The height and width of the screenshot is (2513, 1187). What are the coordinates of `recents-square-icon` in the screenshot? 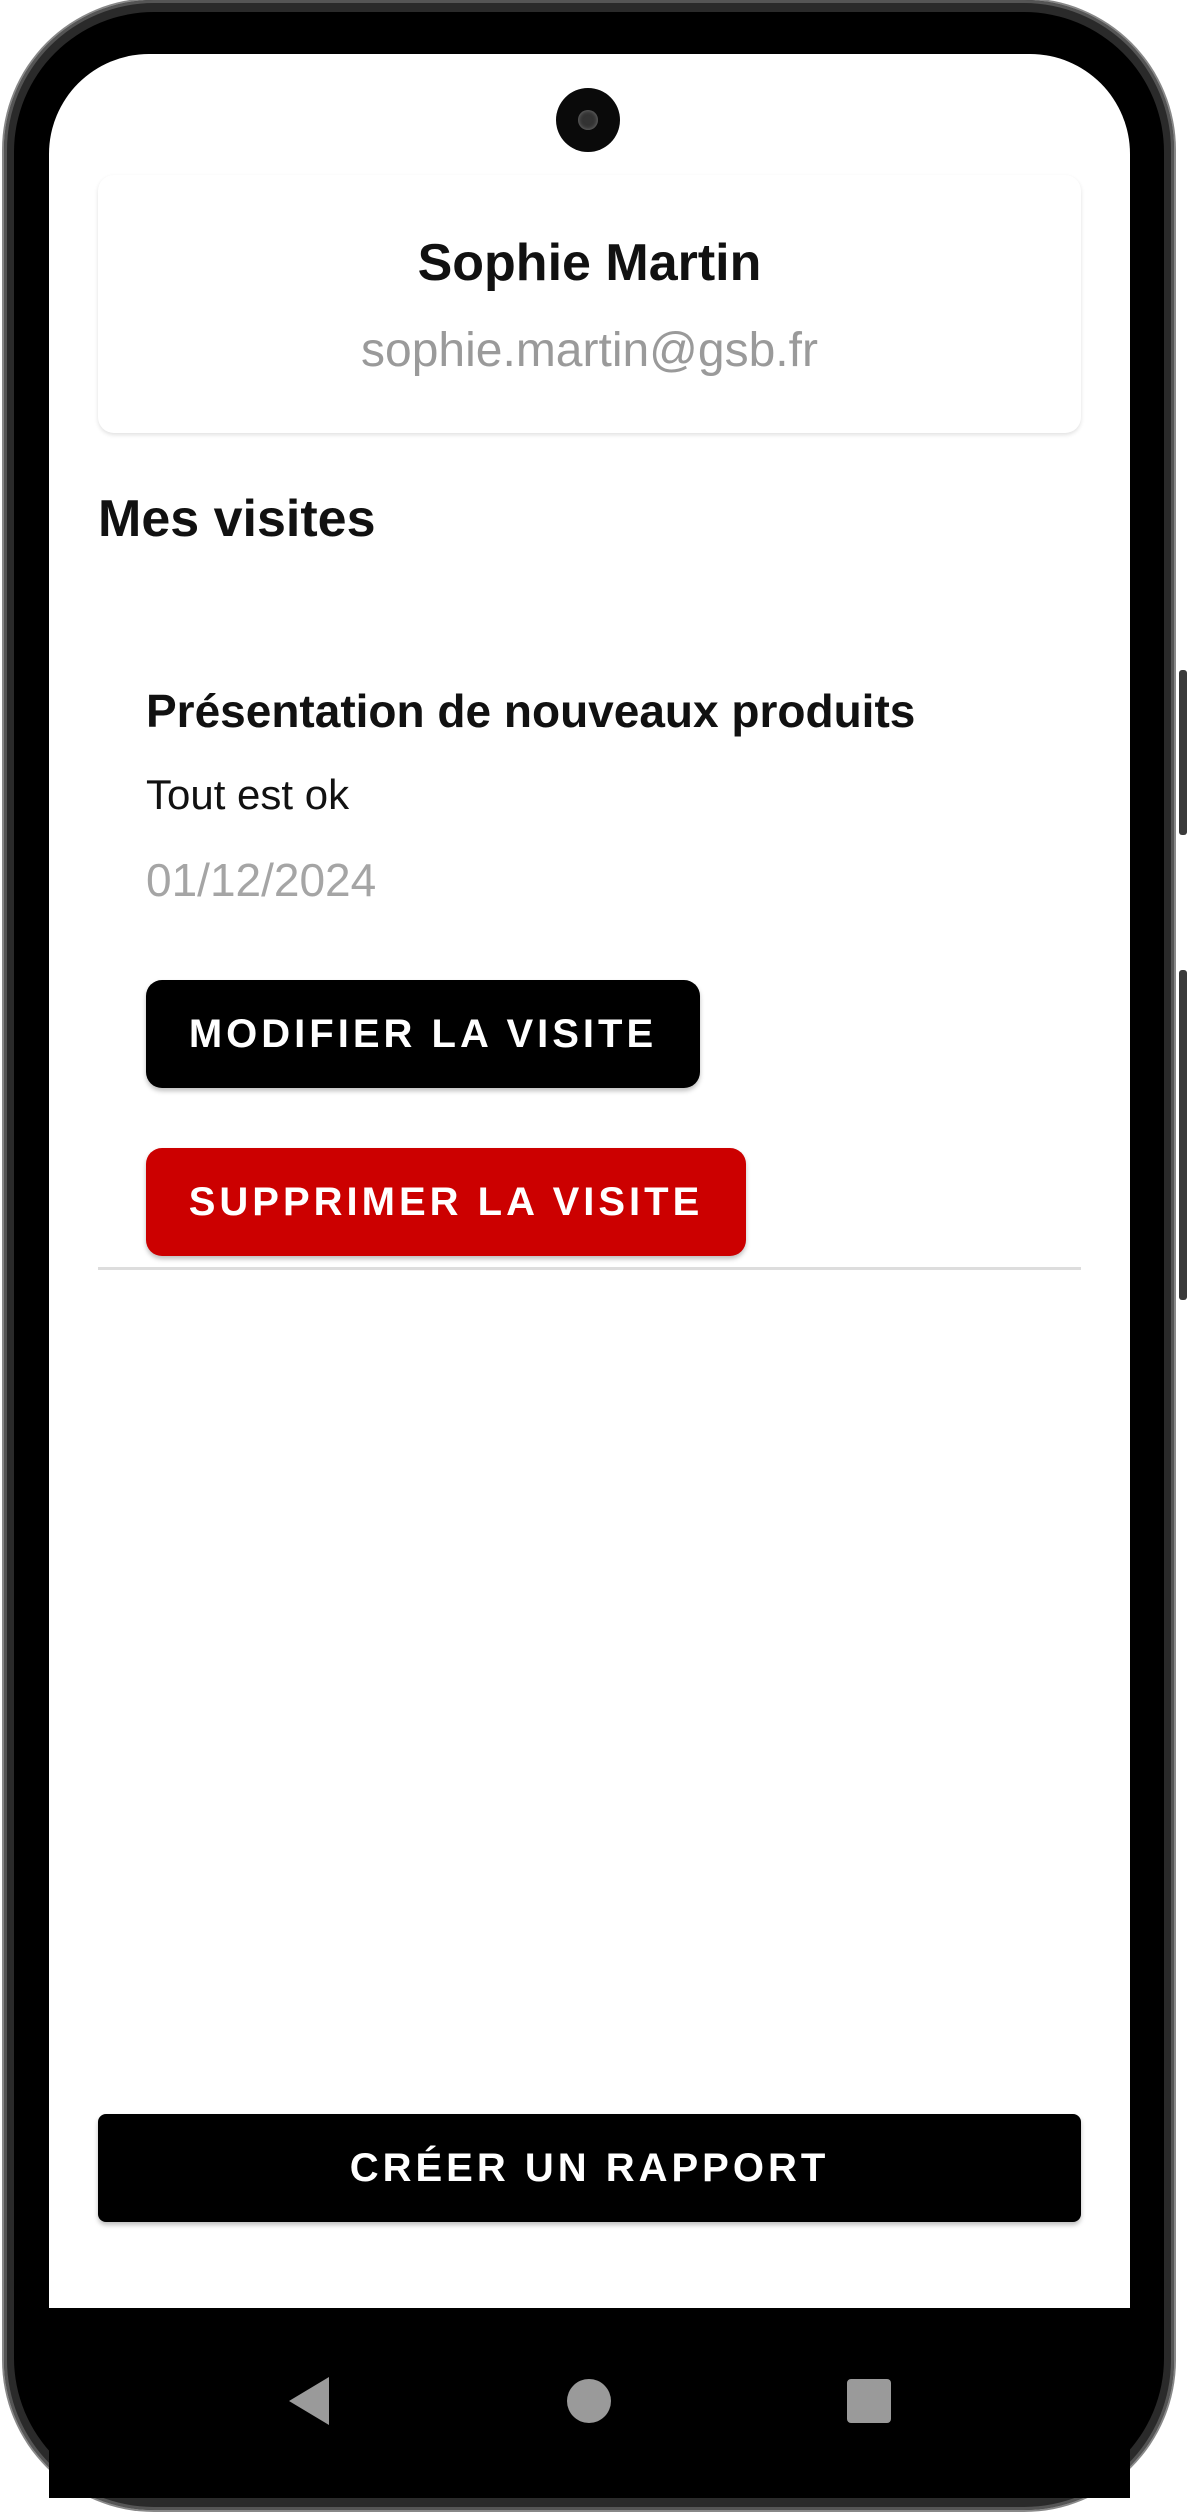 It's located at (869, 2401).